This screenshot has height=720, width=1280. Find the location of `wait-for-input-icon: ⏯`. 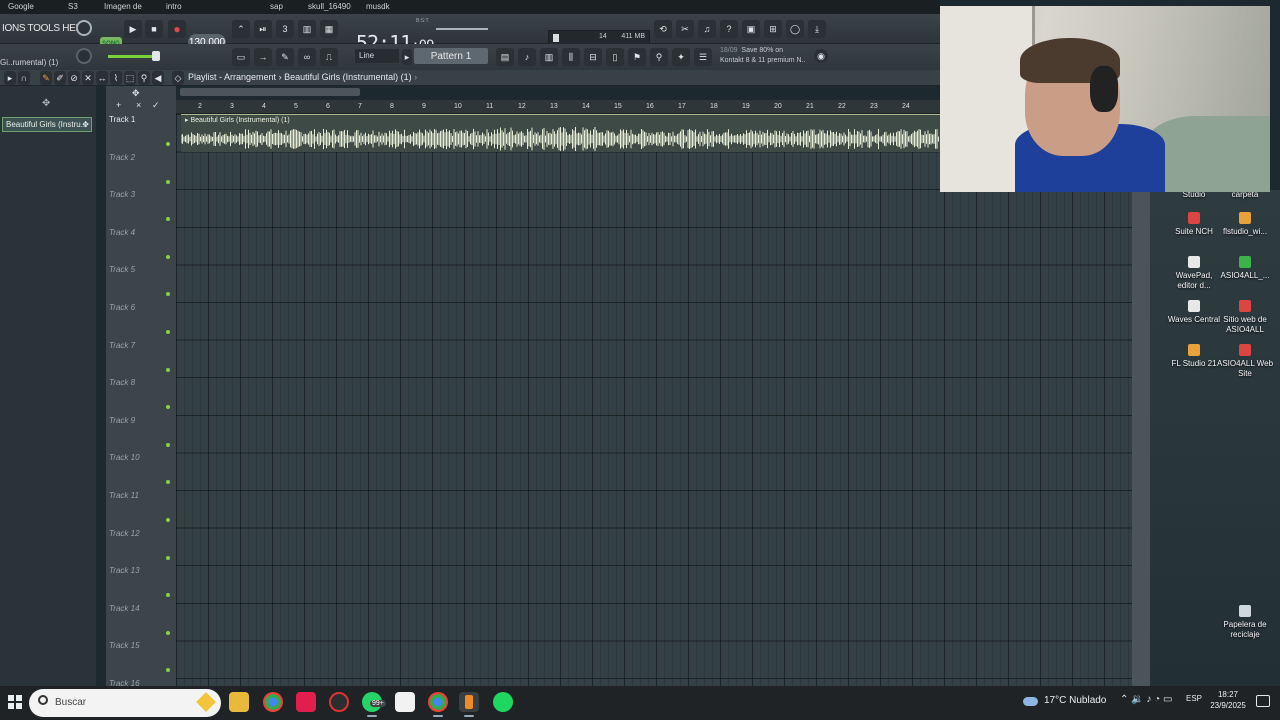

wait-for-input-icon: ⏯ is located at coordinates (263, 29).